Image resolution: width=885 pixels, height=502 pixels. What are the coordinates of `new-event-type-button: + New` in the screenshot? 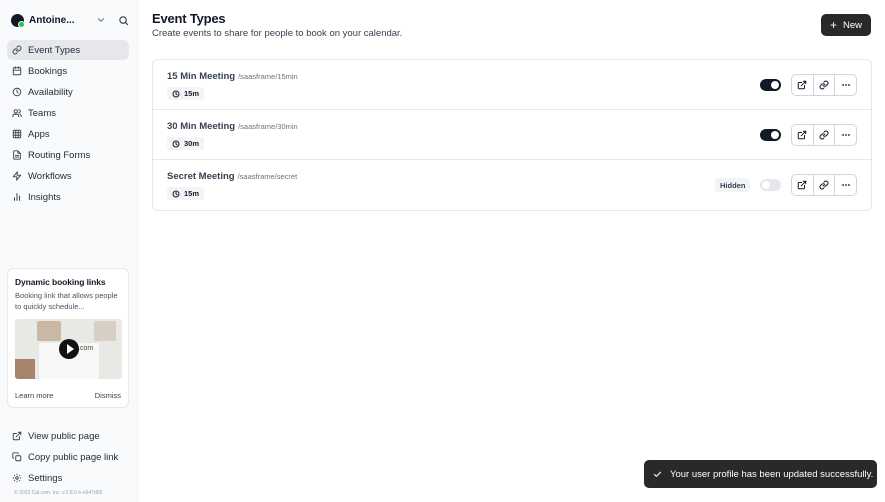 It's located at (846, 25).